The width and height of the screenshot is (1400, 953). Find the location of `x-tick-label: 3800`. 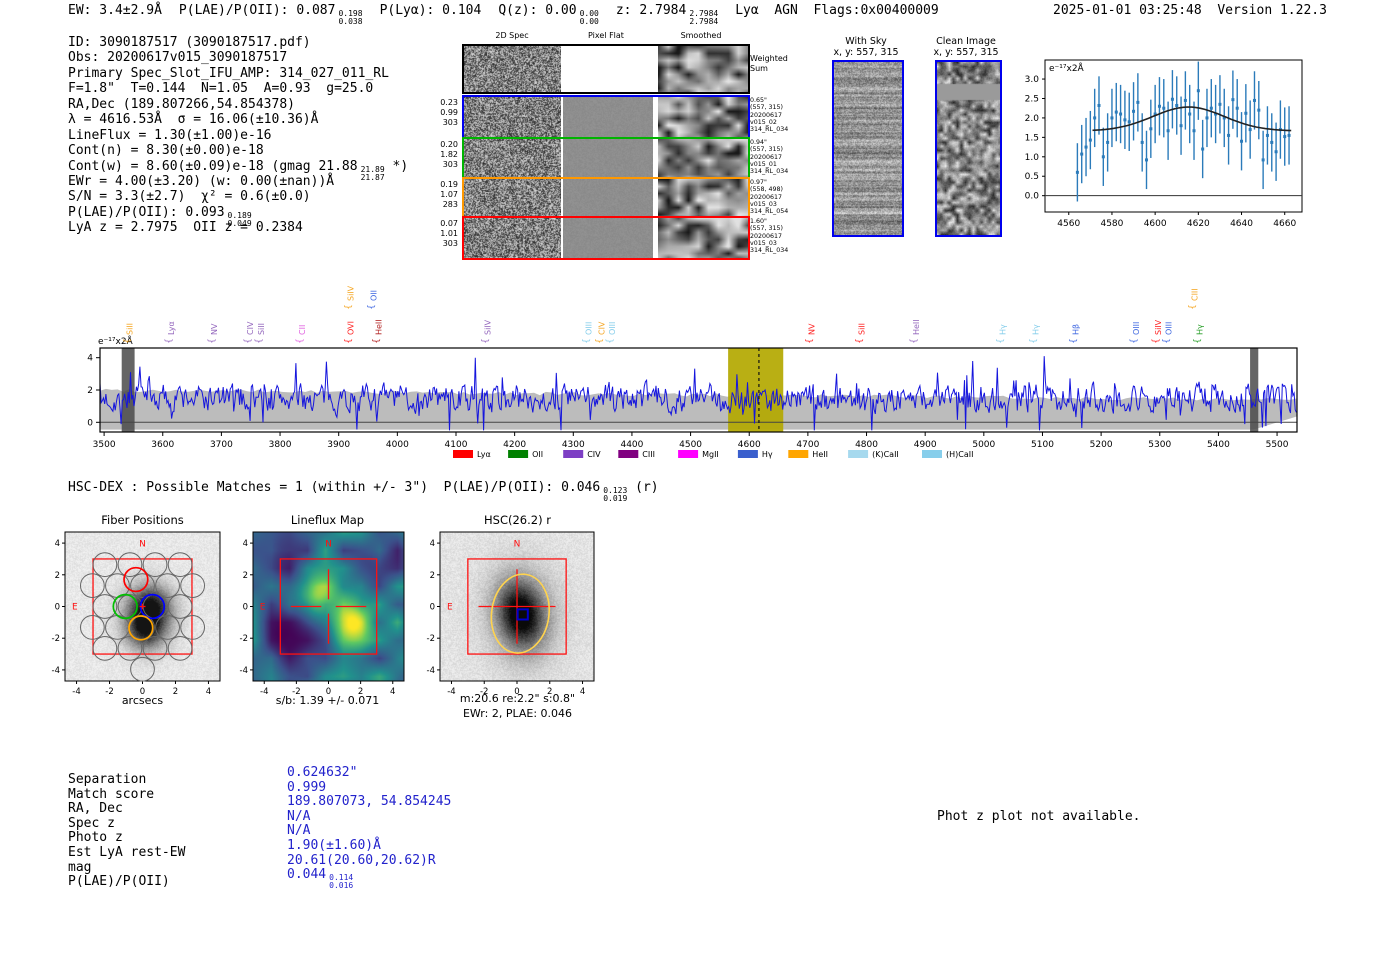

x-tick-label: 3800 is located at coordinates (280, 445).